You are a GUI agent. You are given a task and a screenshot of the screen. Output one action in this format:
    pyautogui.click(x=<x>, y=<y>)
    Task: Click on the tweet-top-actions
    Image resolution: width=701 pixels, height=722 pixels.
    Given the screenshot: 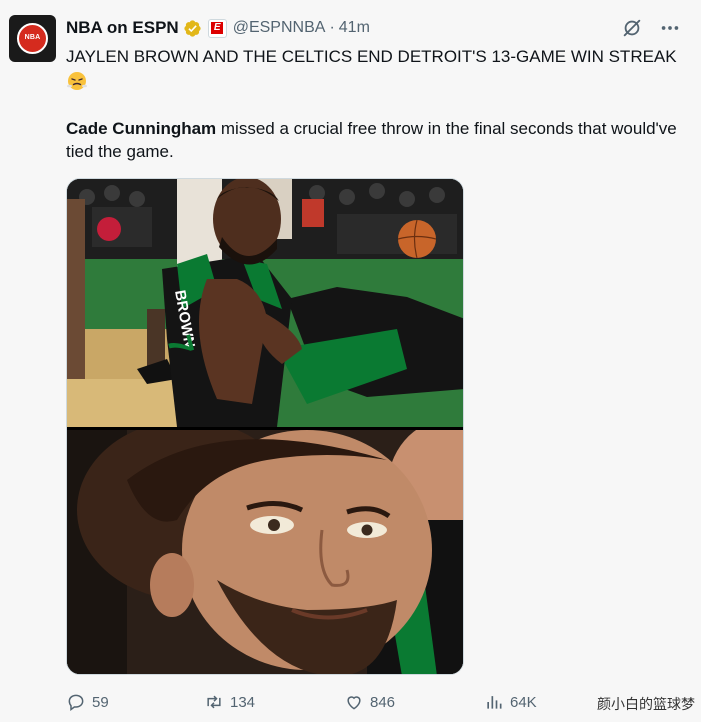 What is the action you would take?
    pyautogui.click(x=651, y=28)
    